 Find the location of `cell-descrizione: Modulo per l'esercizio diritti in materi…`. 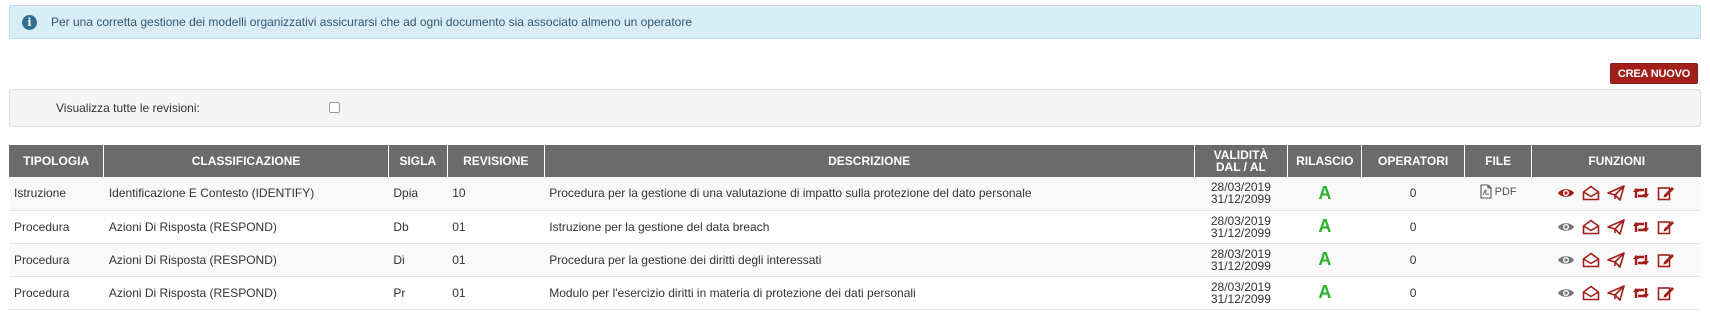

cell-descrizione: Modulo per l'esercizio diritti in materi… is located at coordinates (869, 293).